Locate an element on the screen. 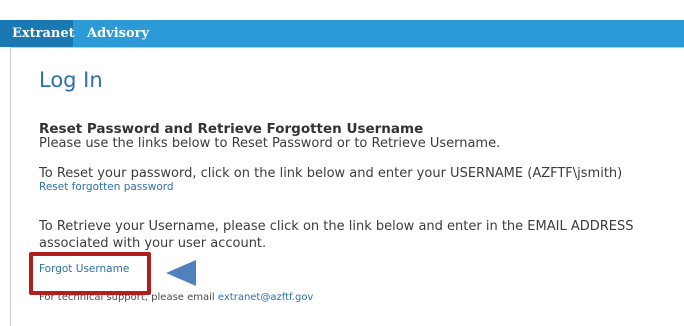 The image size is (684, 326). reset-password-link: Reset forgotten password is located at coordinates (106, 187).